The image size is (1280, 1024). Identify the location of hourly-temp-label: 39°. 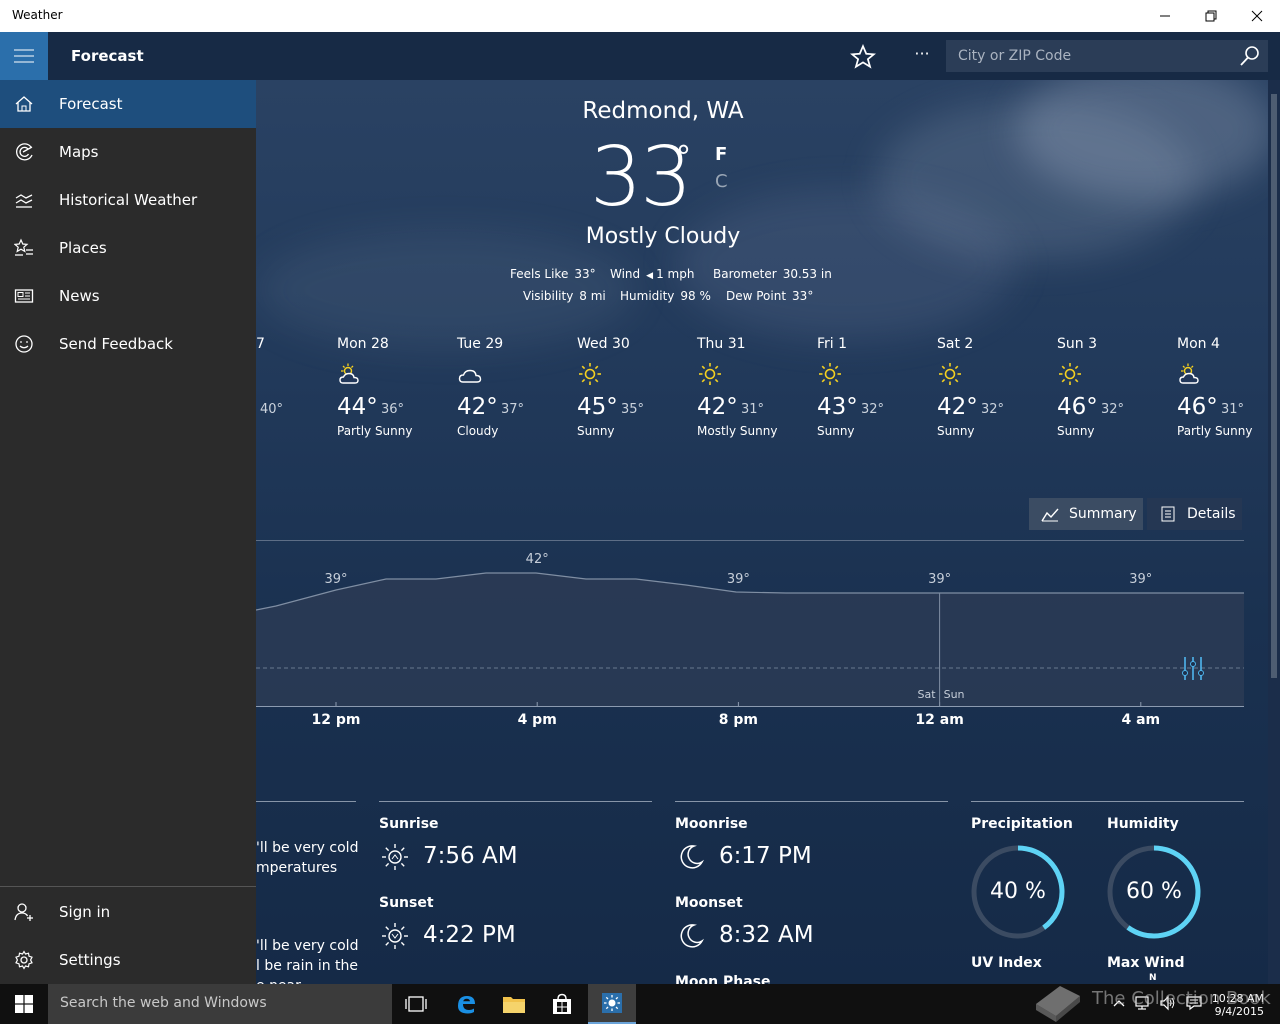
(1140, 579).